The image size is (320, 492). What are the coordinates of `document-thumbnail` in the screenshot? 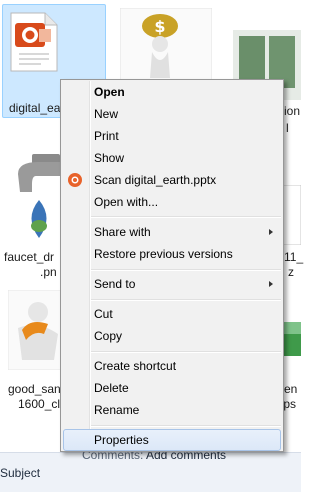 It's located at (292, 215).